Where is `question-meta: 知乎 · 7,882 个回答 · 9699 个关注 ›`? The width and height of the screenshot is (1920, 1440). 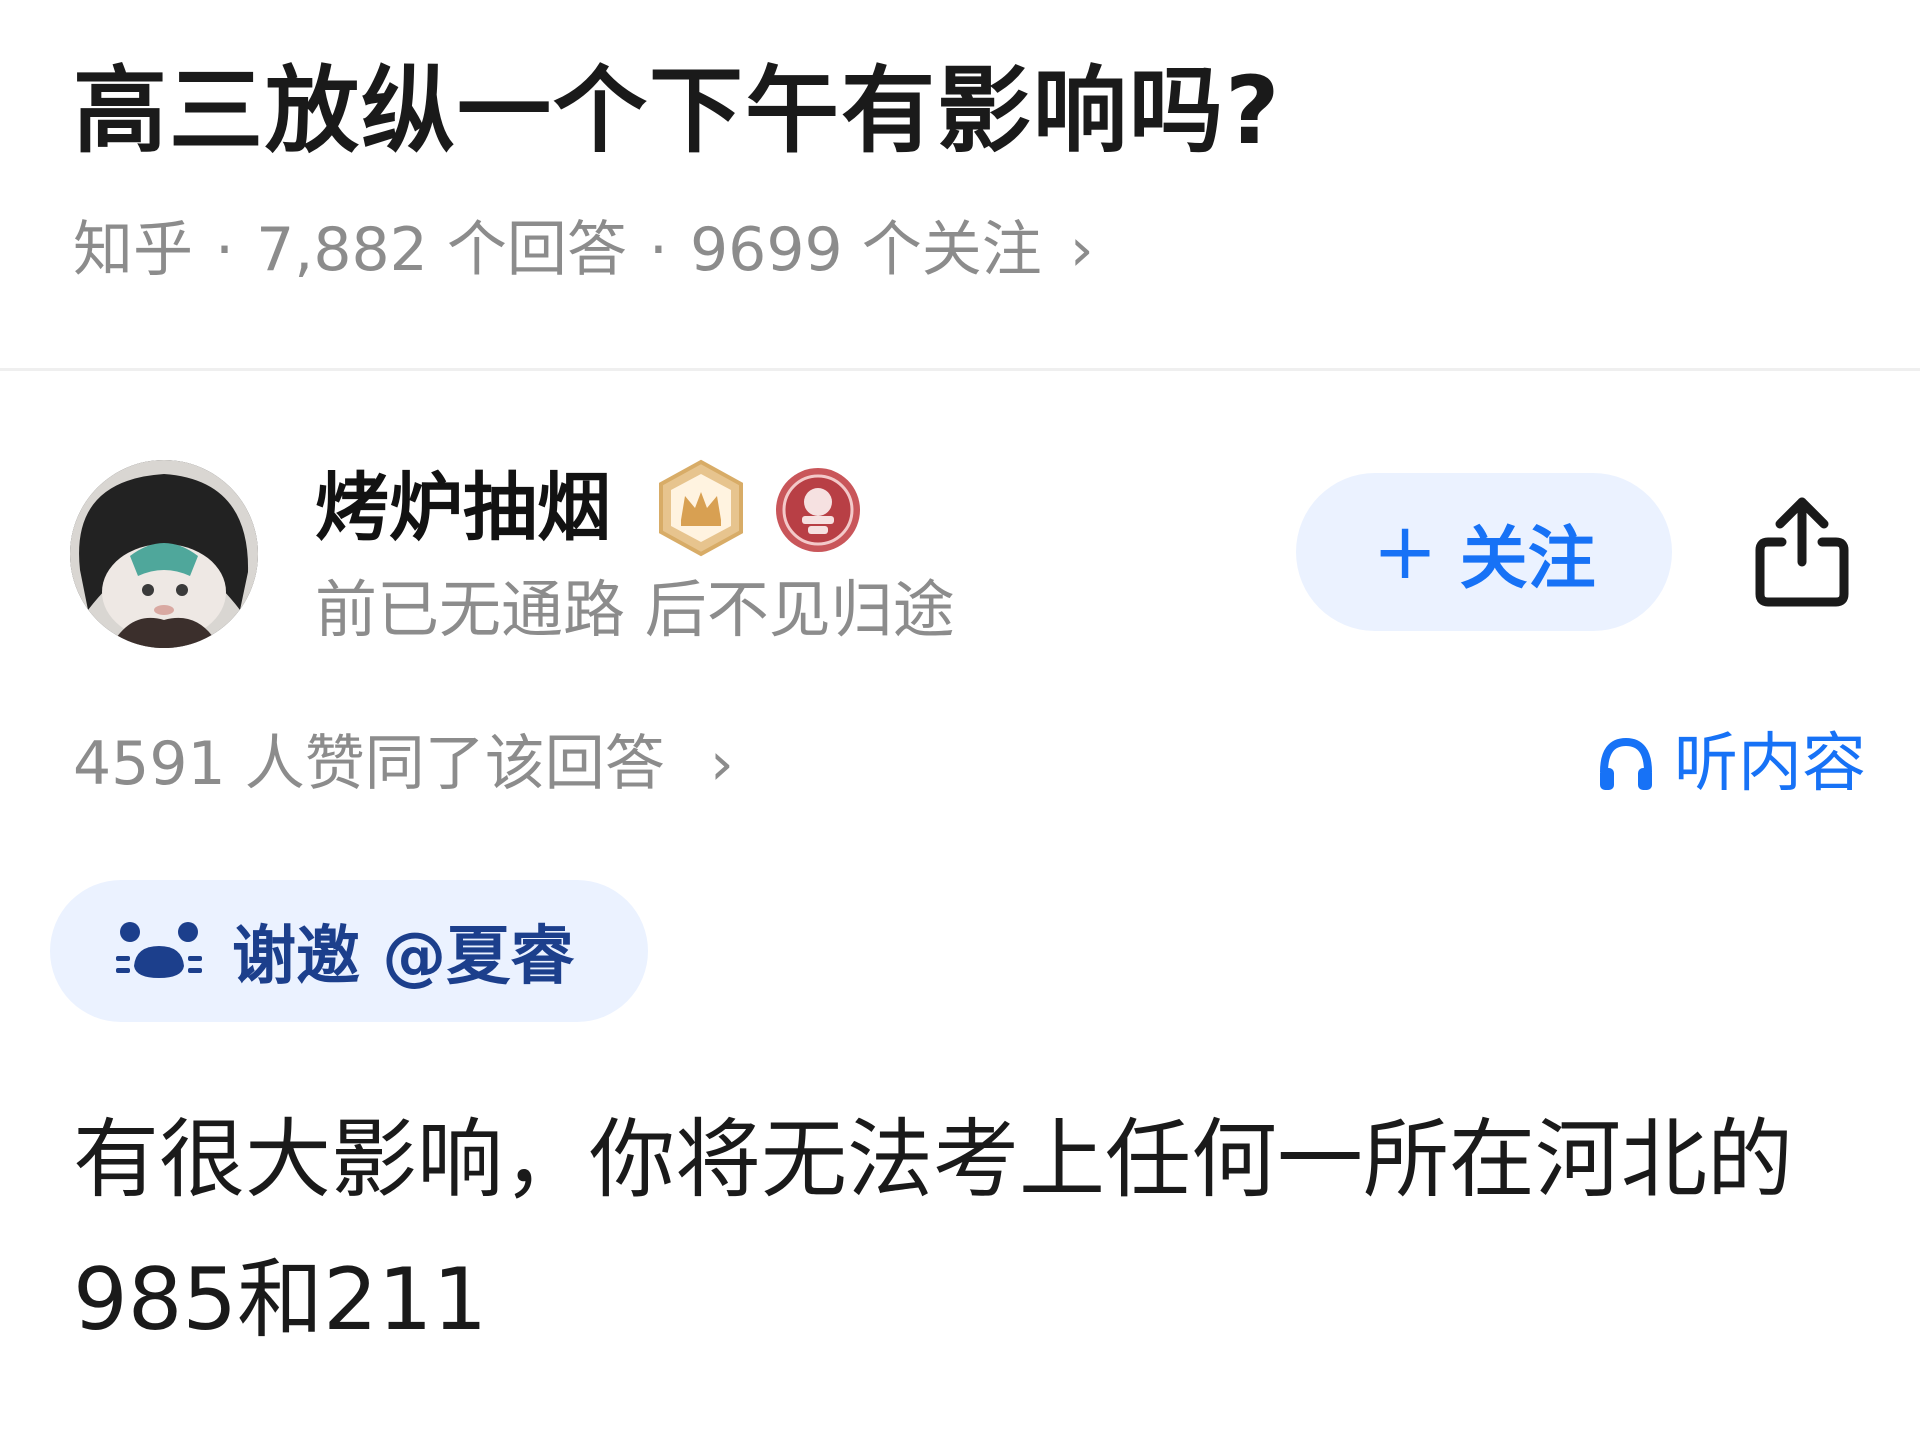 question-meta: 知乎 · 7,882 个回答 · 9699 个关注 › is located at coordinates (583, 250).